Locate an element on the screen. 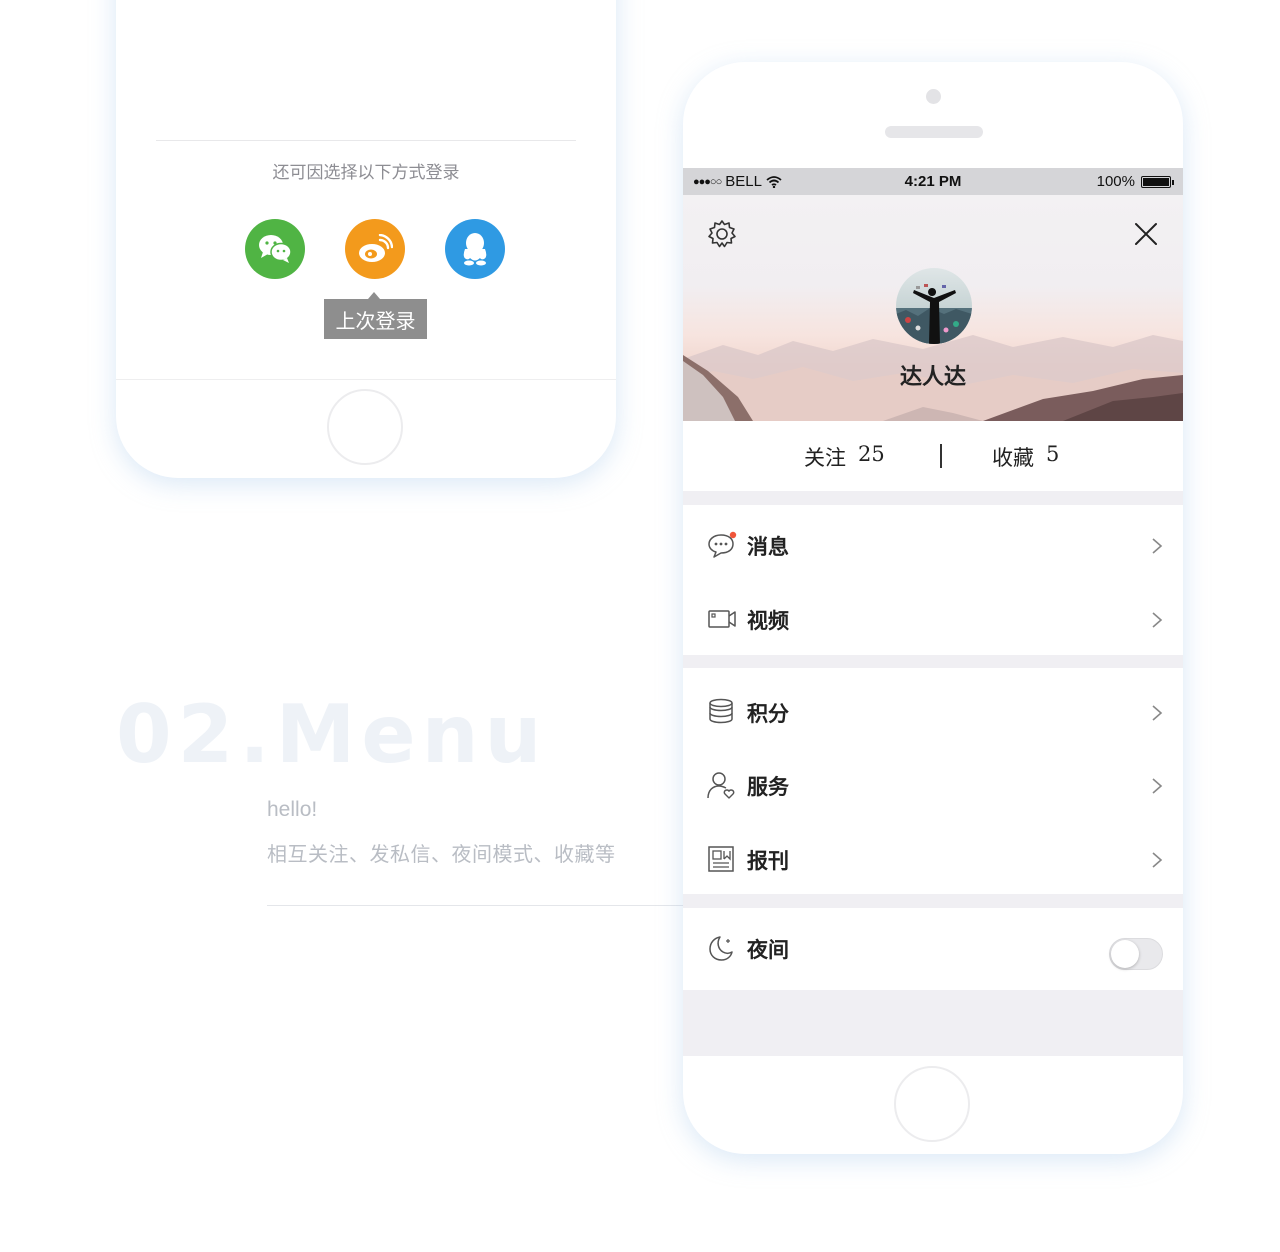 The image size is (1280, 1252). follow-count: 25 is located at coordinates (871, 454).